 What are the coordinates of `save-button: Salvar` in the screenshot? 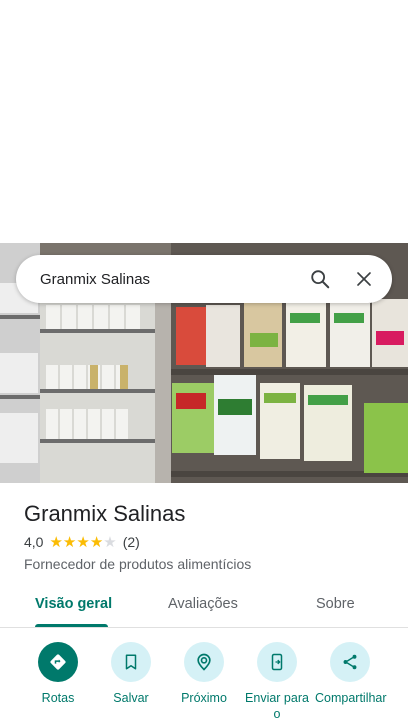 It's located at (131, 674).